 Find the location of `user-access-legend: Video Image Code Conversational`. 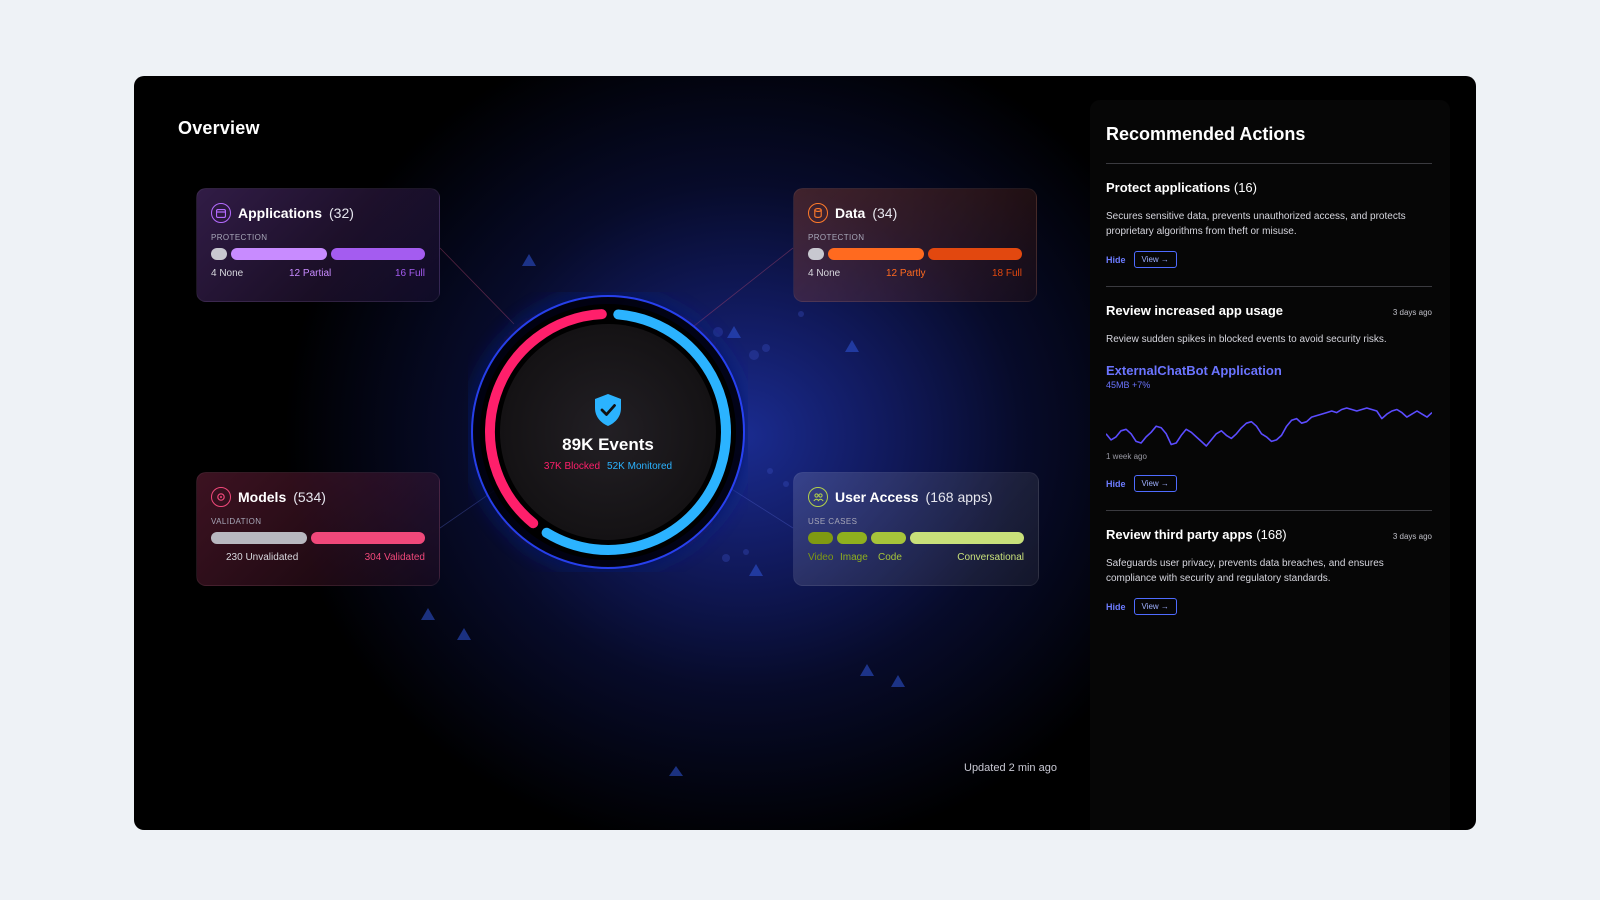

user-access-legend: Video Image Code Conversational is located at coordinates (916, 559).